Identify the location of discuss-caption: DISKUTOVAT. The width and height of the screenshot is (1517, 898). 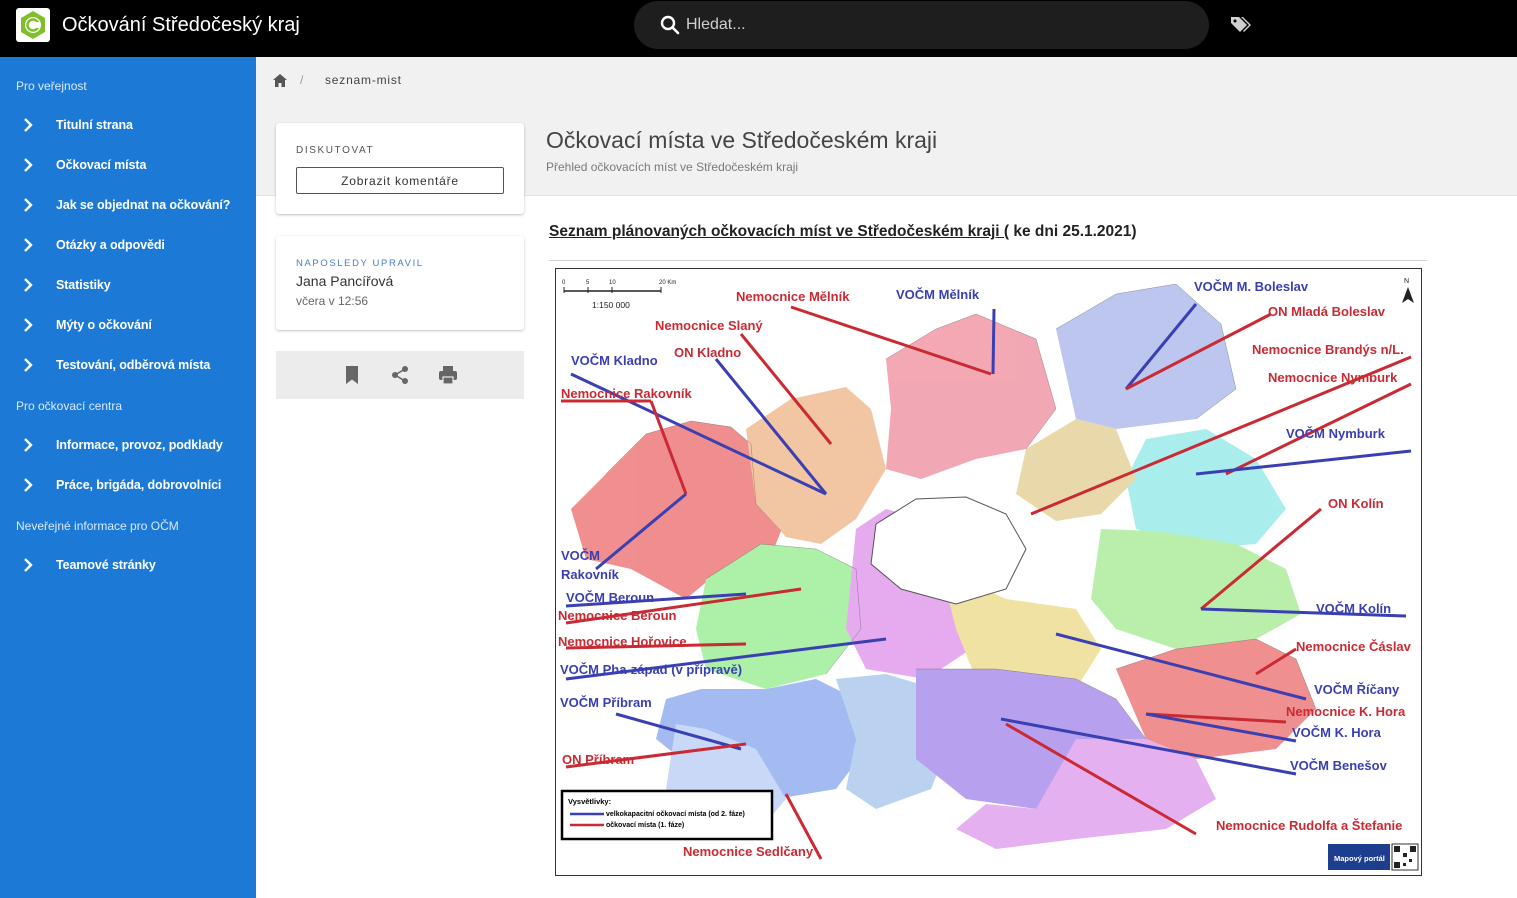
(335, 150).